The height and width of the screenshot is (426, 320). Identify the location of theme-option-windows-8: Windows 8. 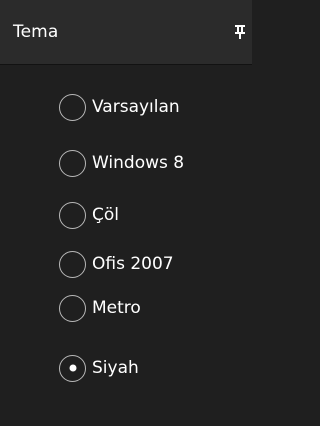
(121, 163).